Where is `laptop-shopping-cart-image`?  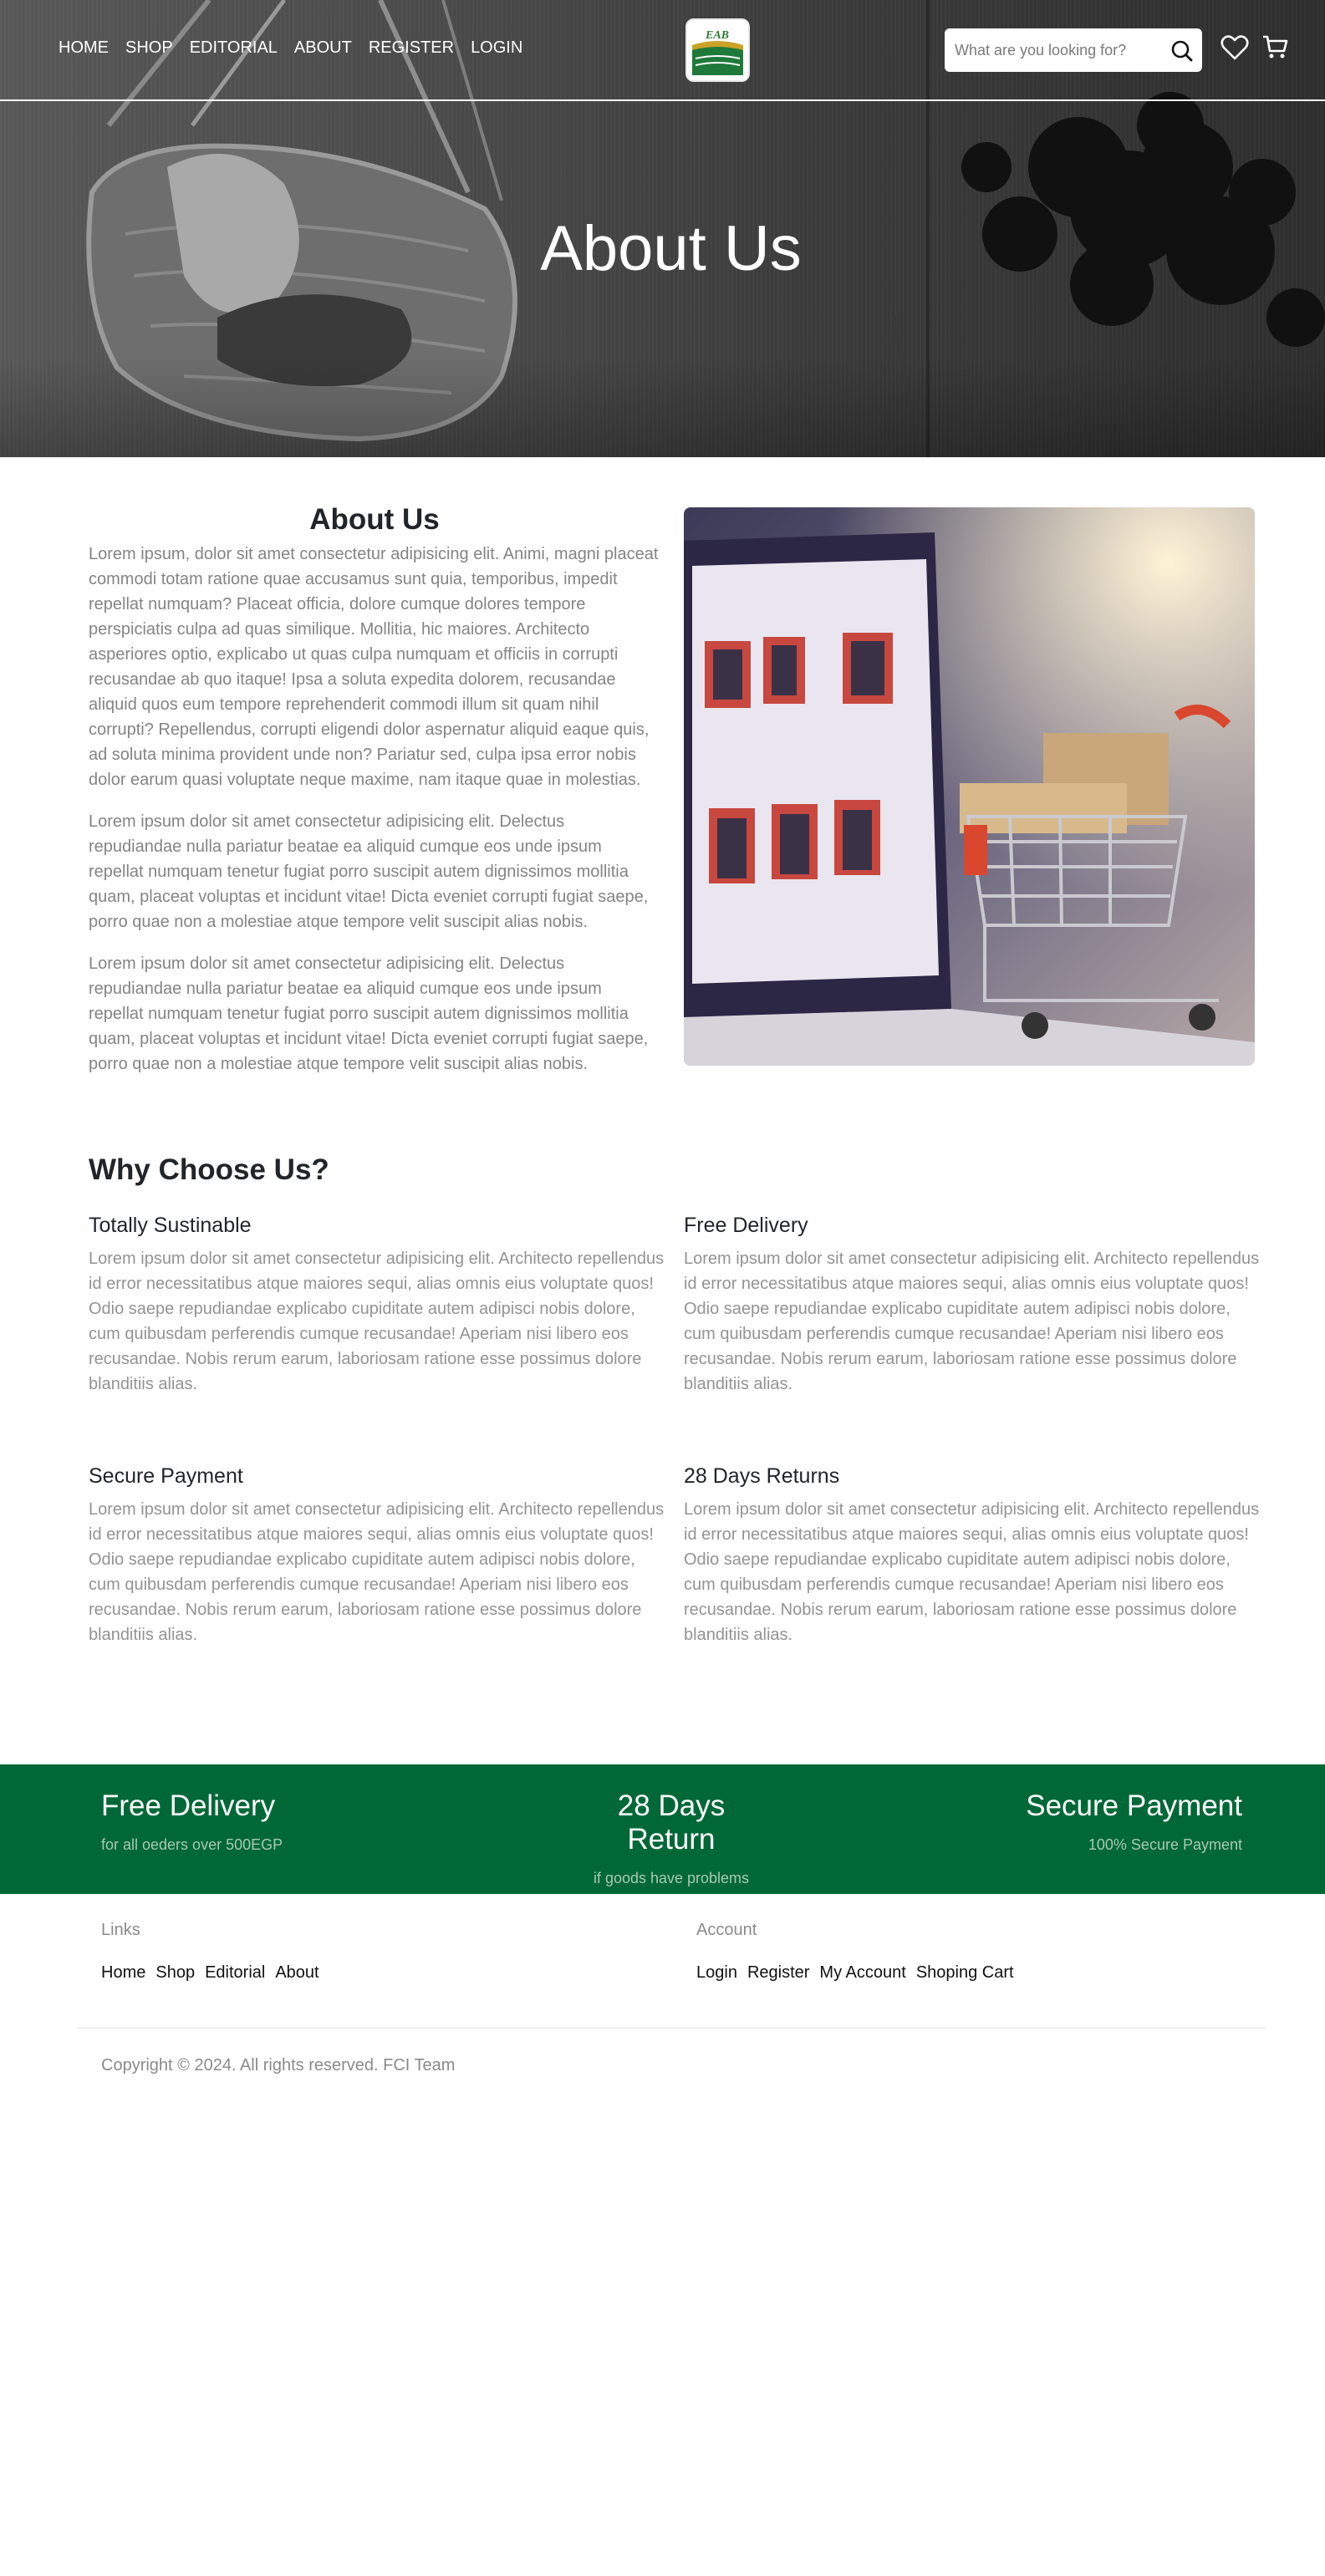
laptop-shopping-cart-image is located at coordinates (969, 786).